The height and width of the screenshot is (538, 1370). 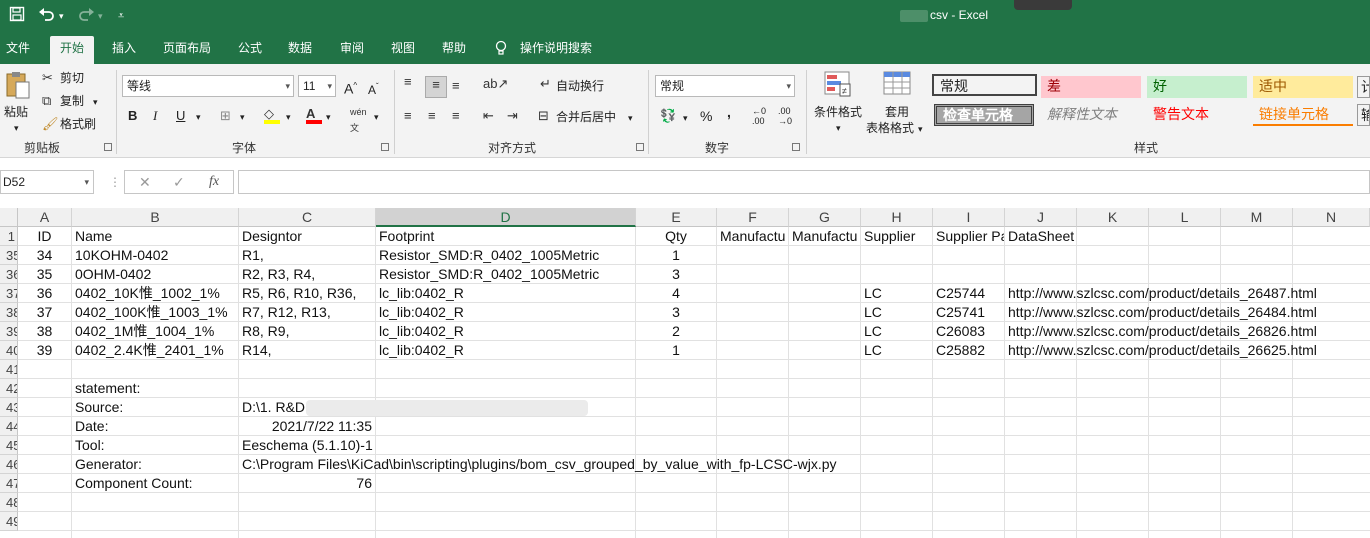 I want to click on cell-supplier-part: C26083, so click(x=959, y=331).